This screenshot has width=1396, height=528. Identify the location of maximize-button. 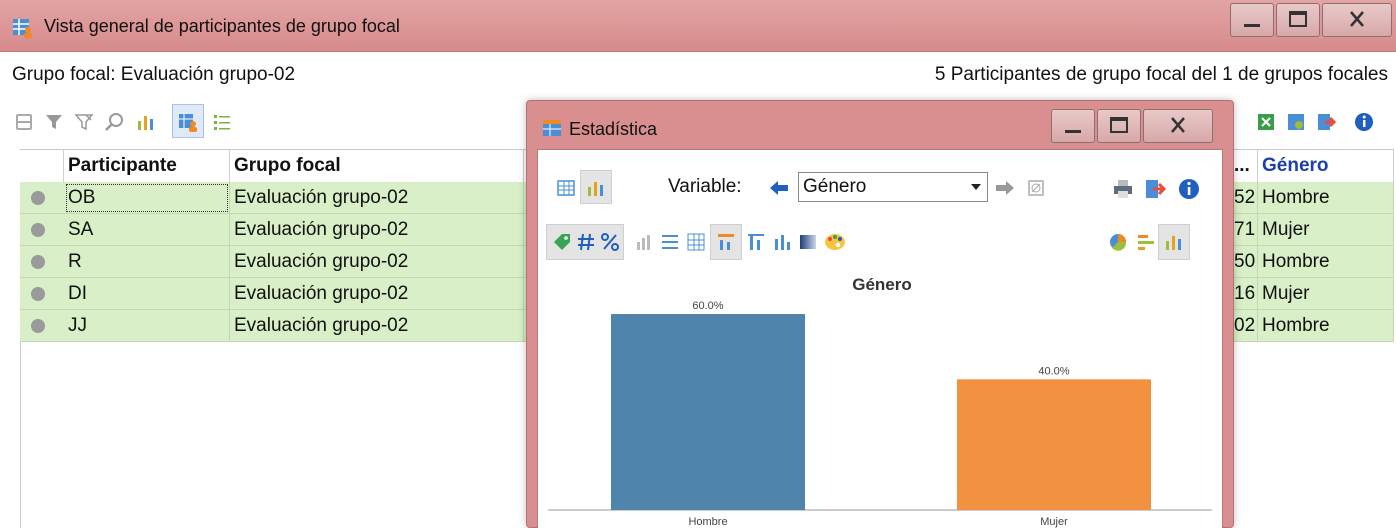
(1298, 20).